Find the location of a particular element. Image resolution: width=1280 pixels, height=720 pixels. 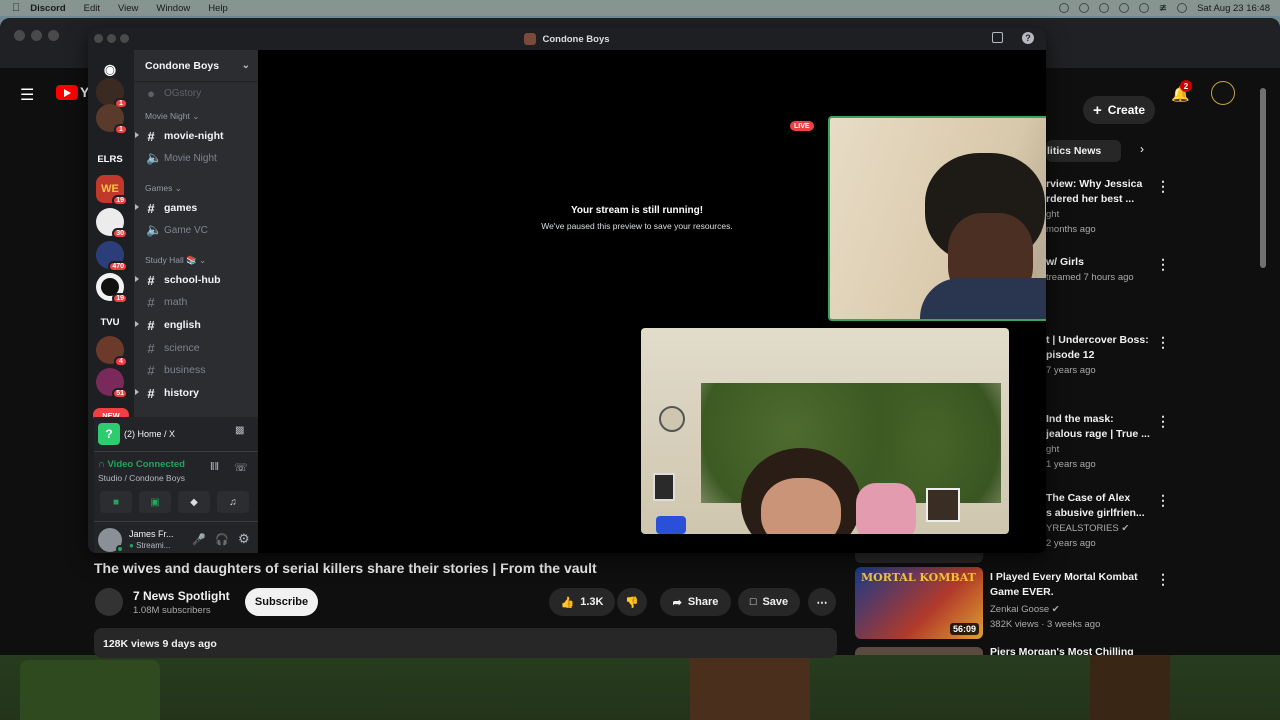

screen-share-icon: ▣ is located at coordinates (155, 502).